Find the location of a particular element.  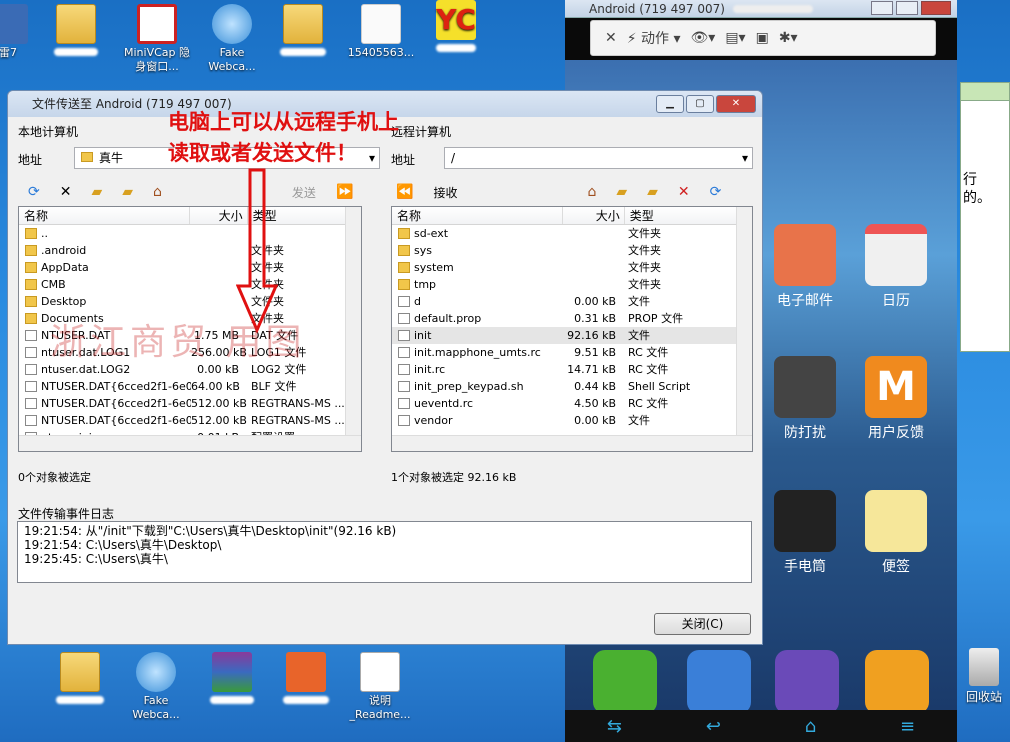

app-do-not-disturb: 防打扰 is located at coordinates (805, 399).